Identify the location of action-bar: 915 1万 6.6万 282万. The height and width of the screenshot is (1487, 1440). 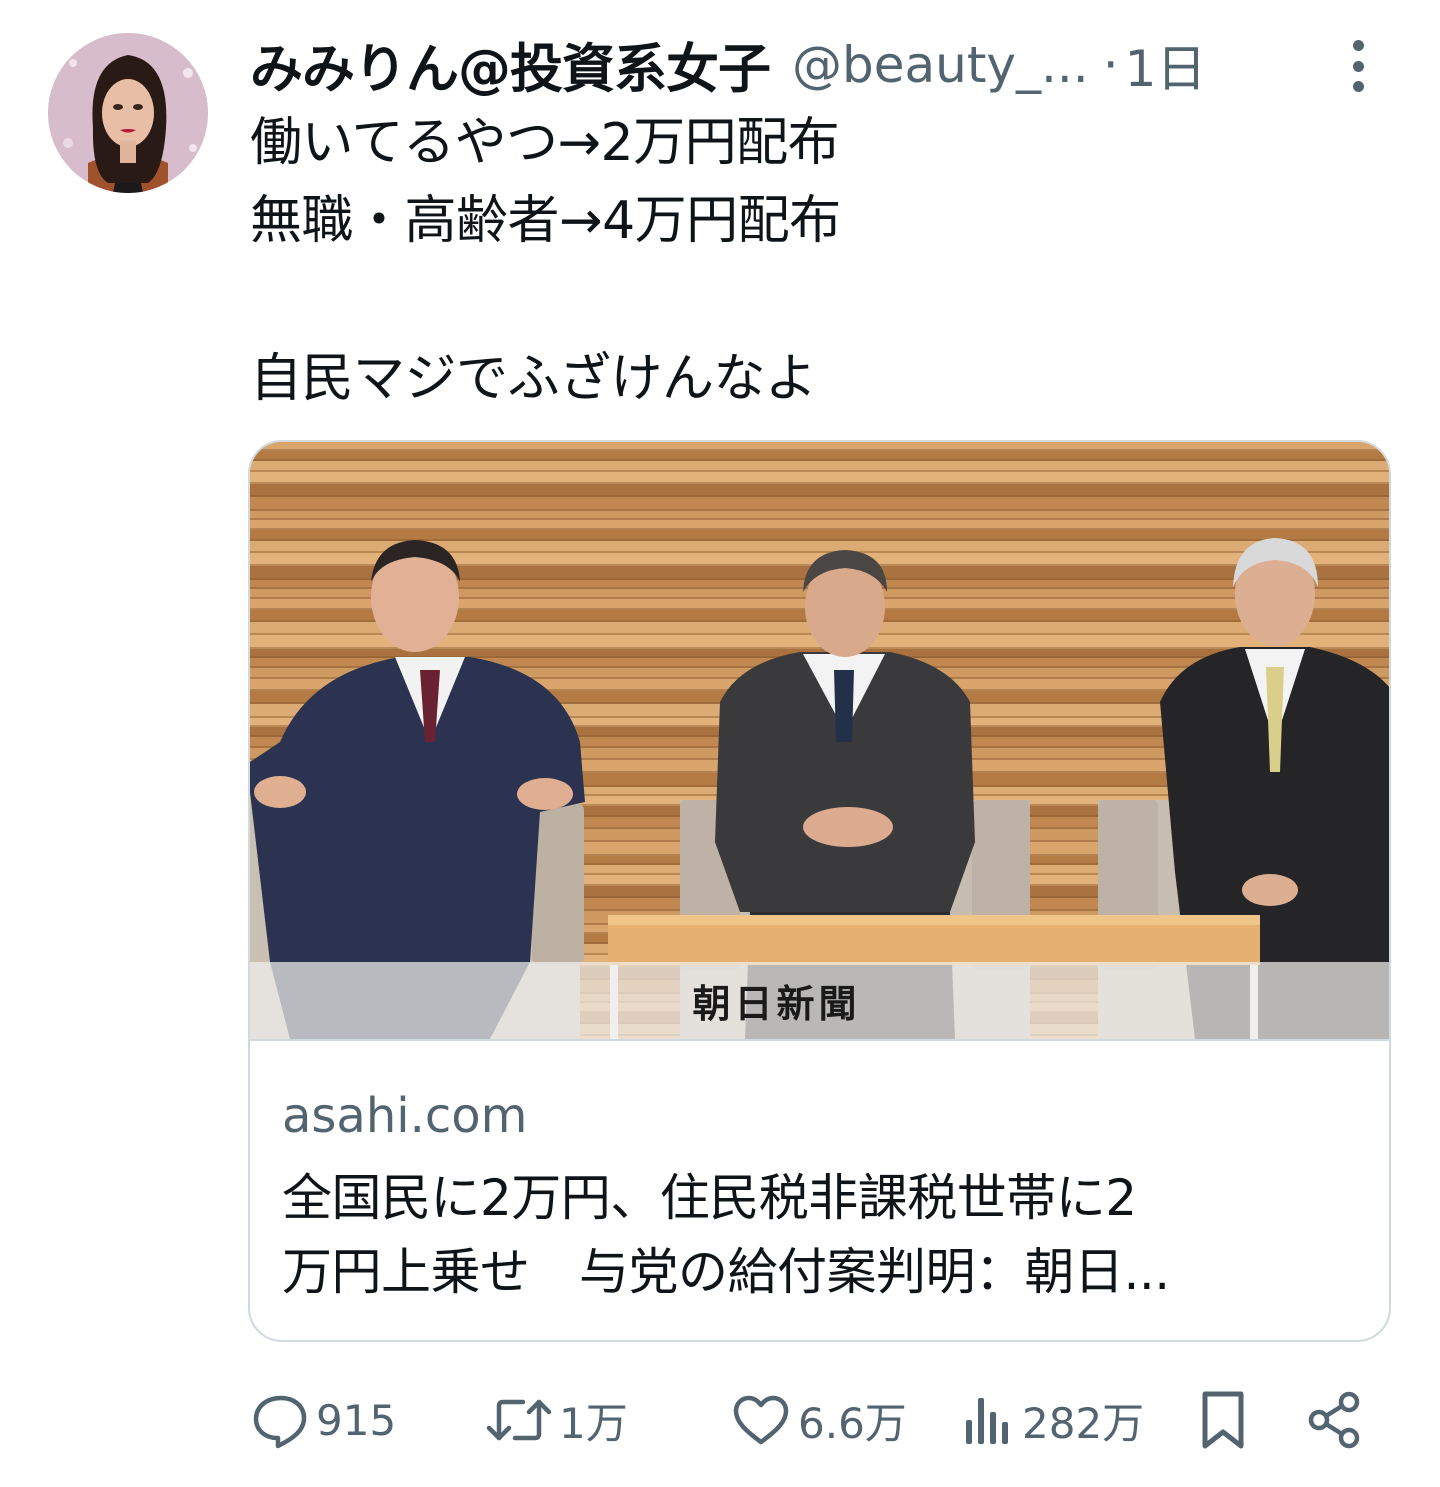
(820, 1420).